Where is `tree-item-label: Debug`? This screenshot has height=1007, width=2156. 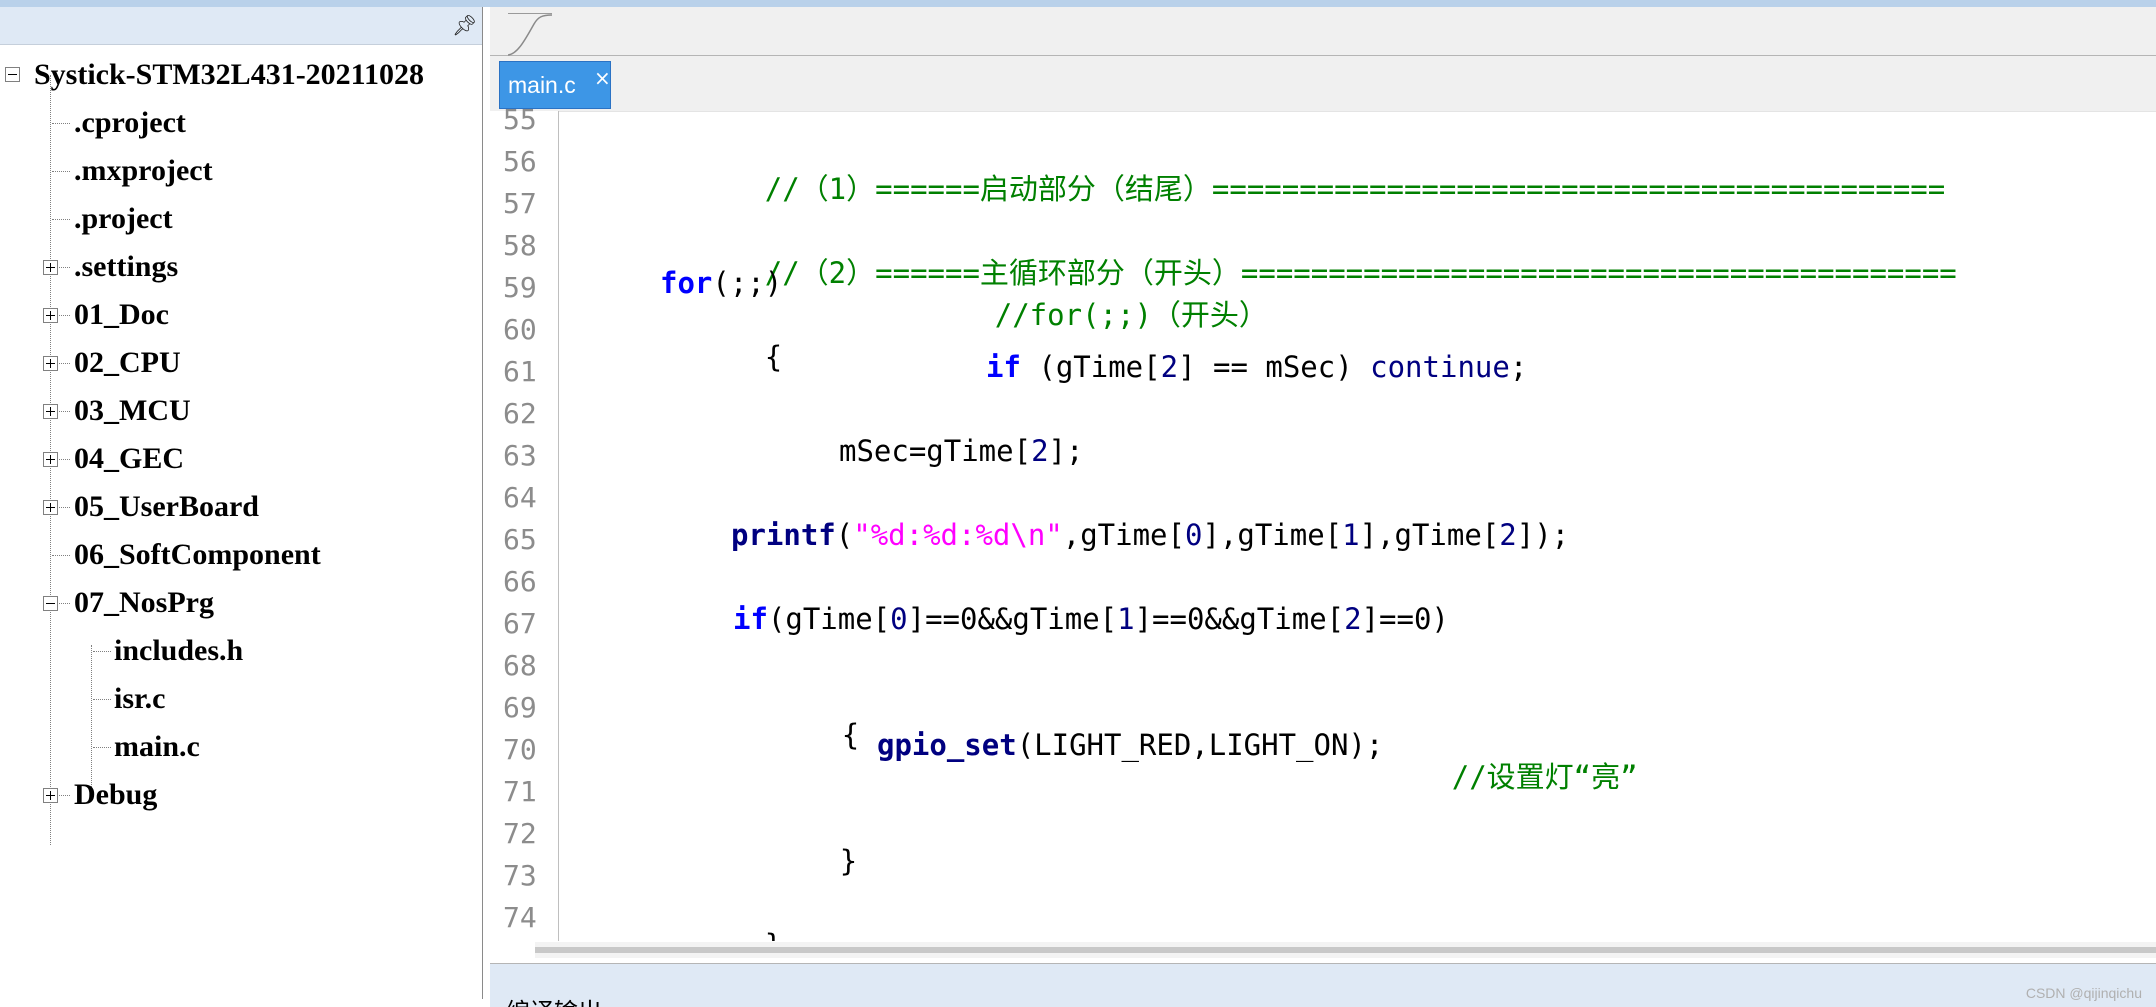 tree-item-label: Debug is located at coordinates (116, 794).